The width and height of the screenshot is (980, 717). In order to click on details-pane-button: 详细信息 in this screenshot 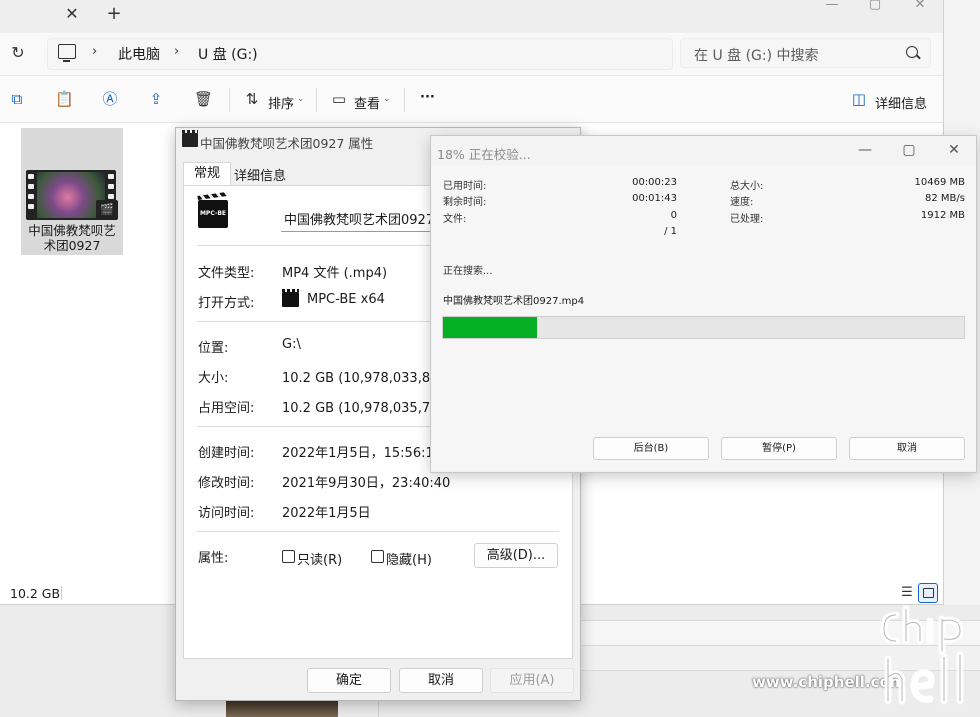, I will do `click(901, 102)`.